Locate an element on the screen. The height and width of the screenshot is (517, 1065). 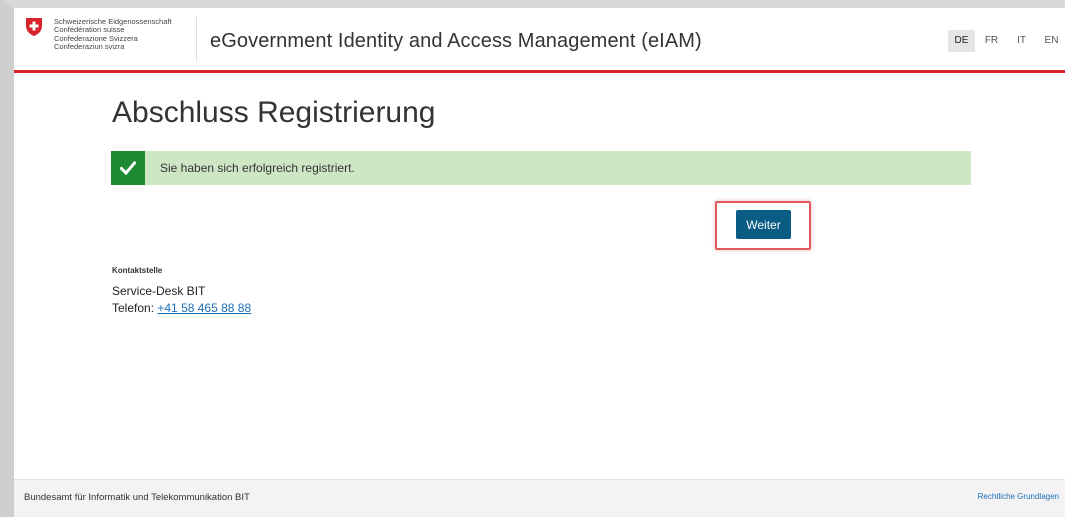
checkmark-icon is located at coordinates (128, 168).